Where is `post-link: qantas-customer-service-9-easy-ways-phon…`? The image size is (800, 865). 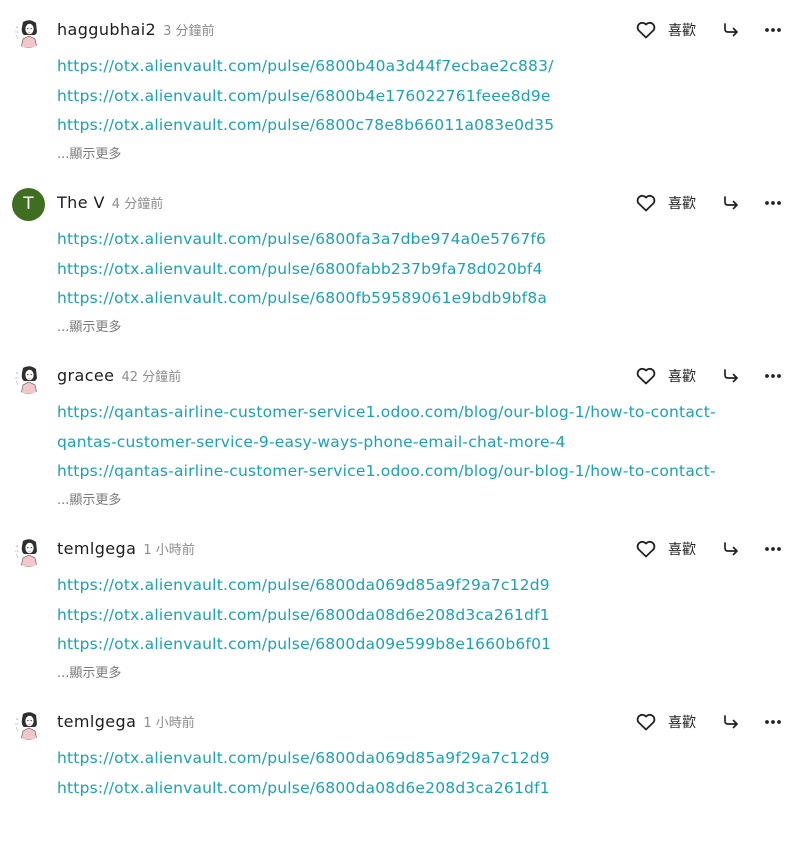 post-link: qantas-customer-service-9-easy-ways-phon… is located at coordinates (424, 443).